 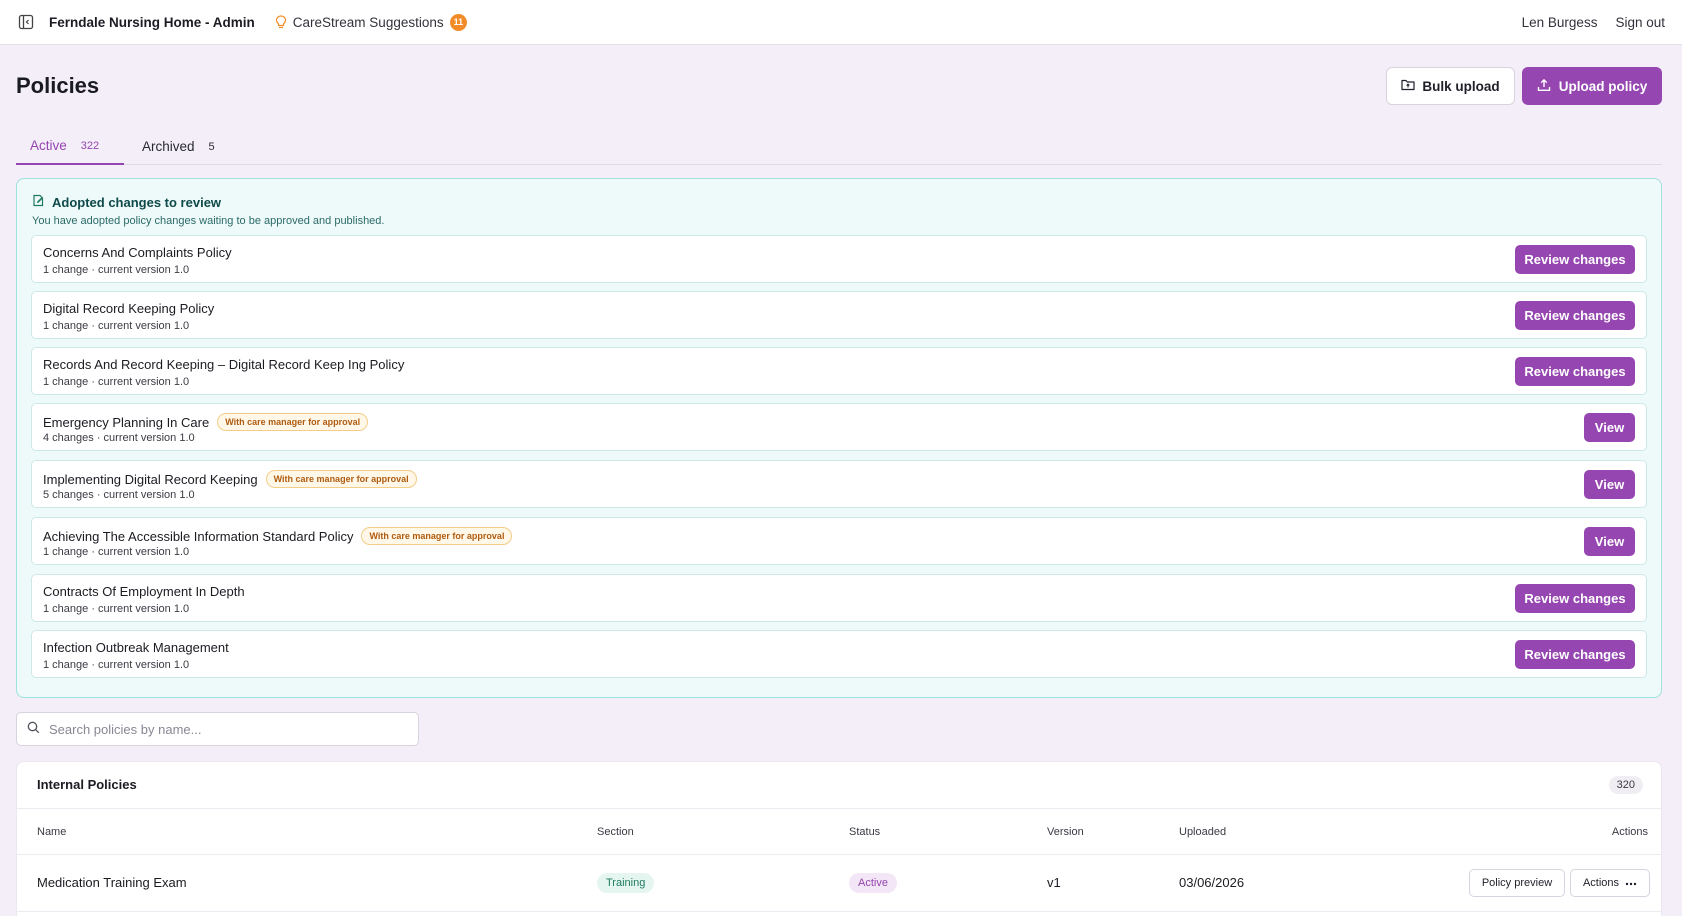 I want to click on search-input, so click(x=219, y=729).